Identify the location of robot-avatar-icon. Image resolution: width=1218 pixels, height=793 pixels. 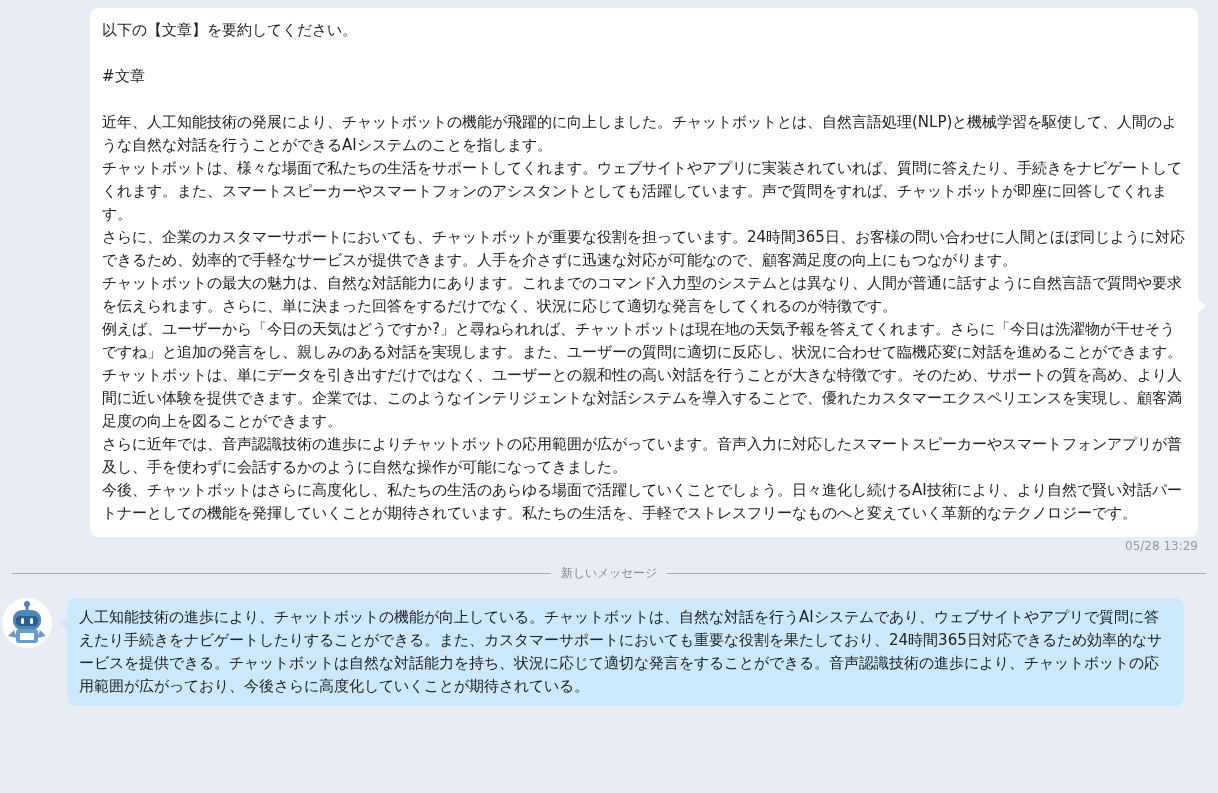
(27, 623).